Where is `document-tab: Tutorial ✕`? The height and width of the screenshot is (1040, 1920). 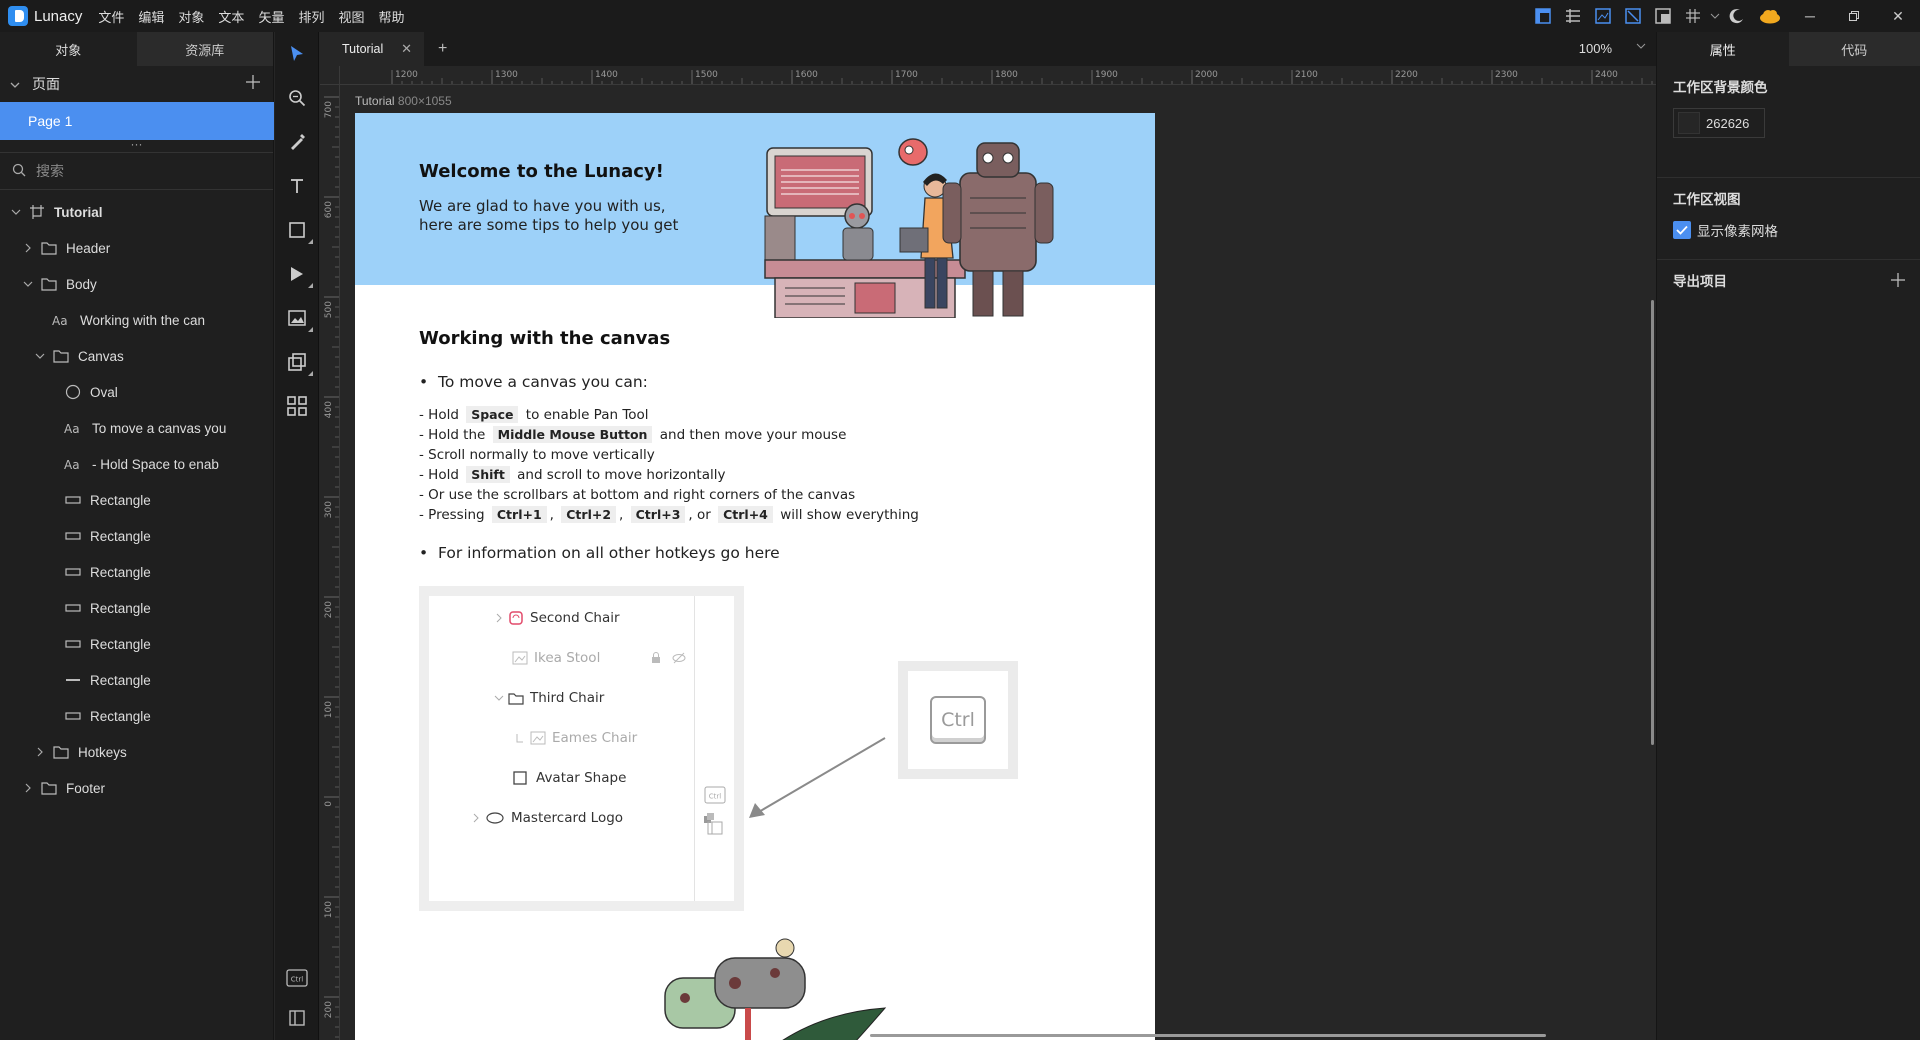 document-tab: Tutorial ✕ is located at coordinates (372, 49).